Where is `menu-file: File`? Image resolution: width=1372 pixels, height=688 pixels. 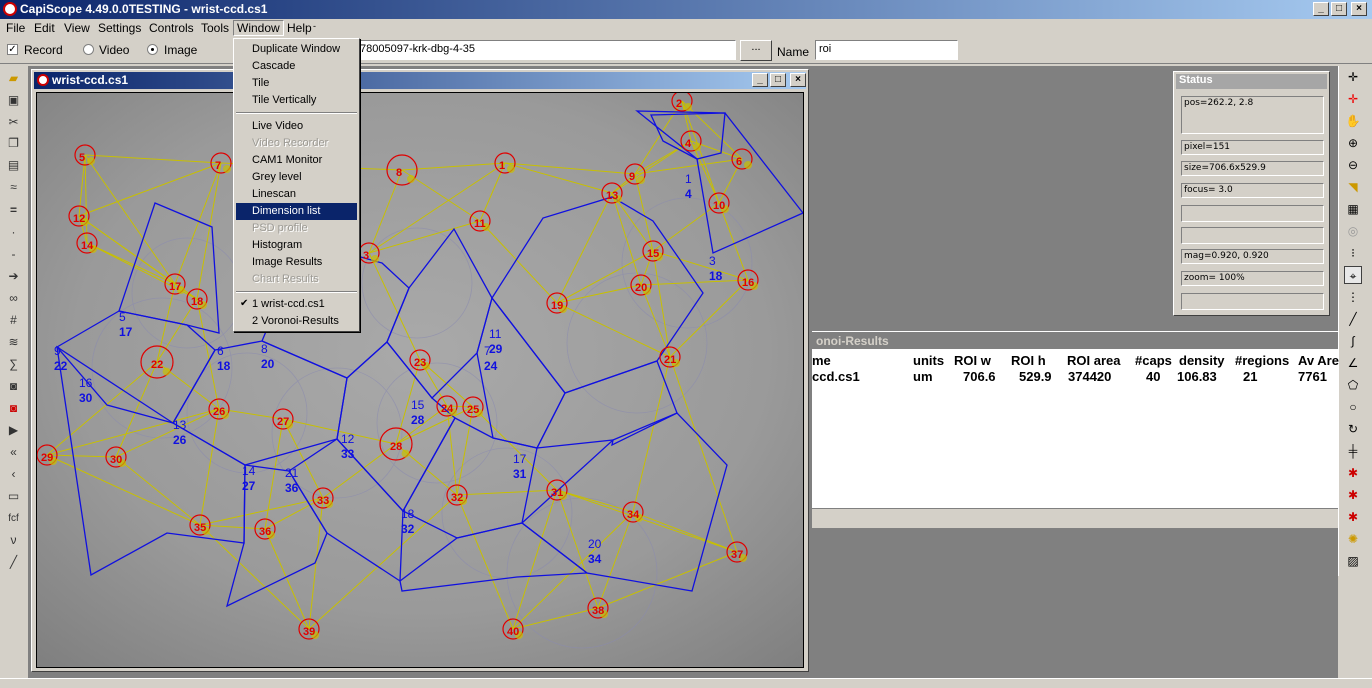 menu-file: File is located at coordinates (15, 28).